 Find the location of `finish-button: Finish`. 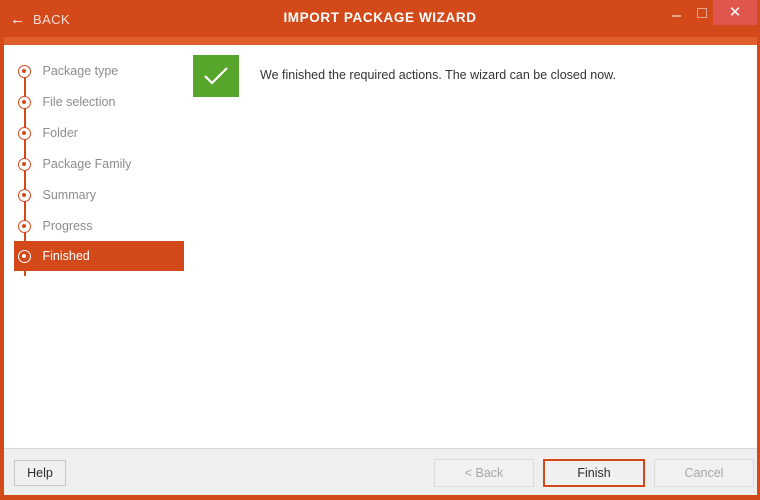

finish-button: Finish is located at coordinates (594, 473).